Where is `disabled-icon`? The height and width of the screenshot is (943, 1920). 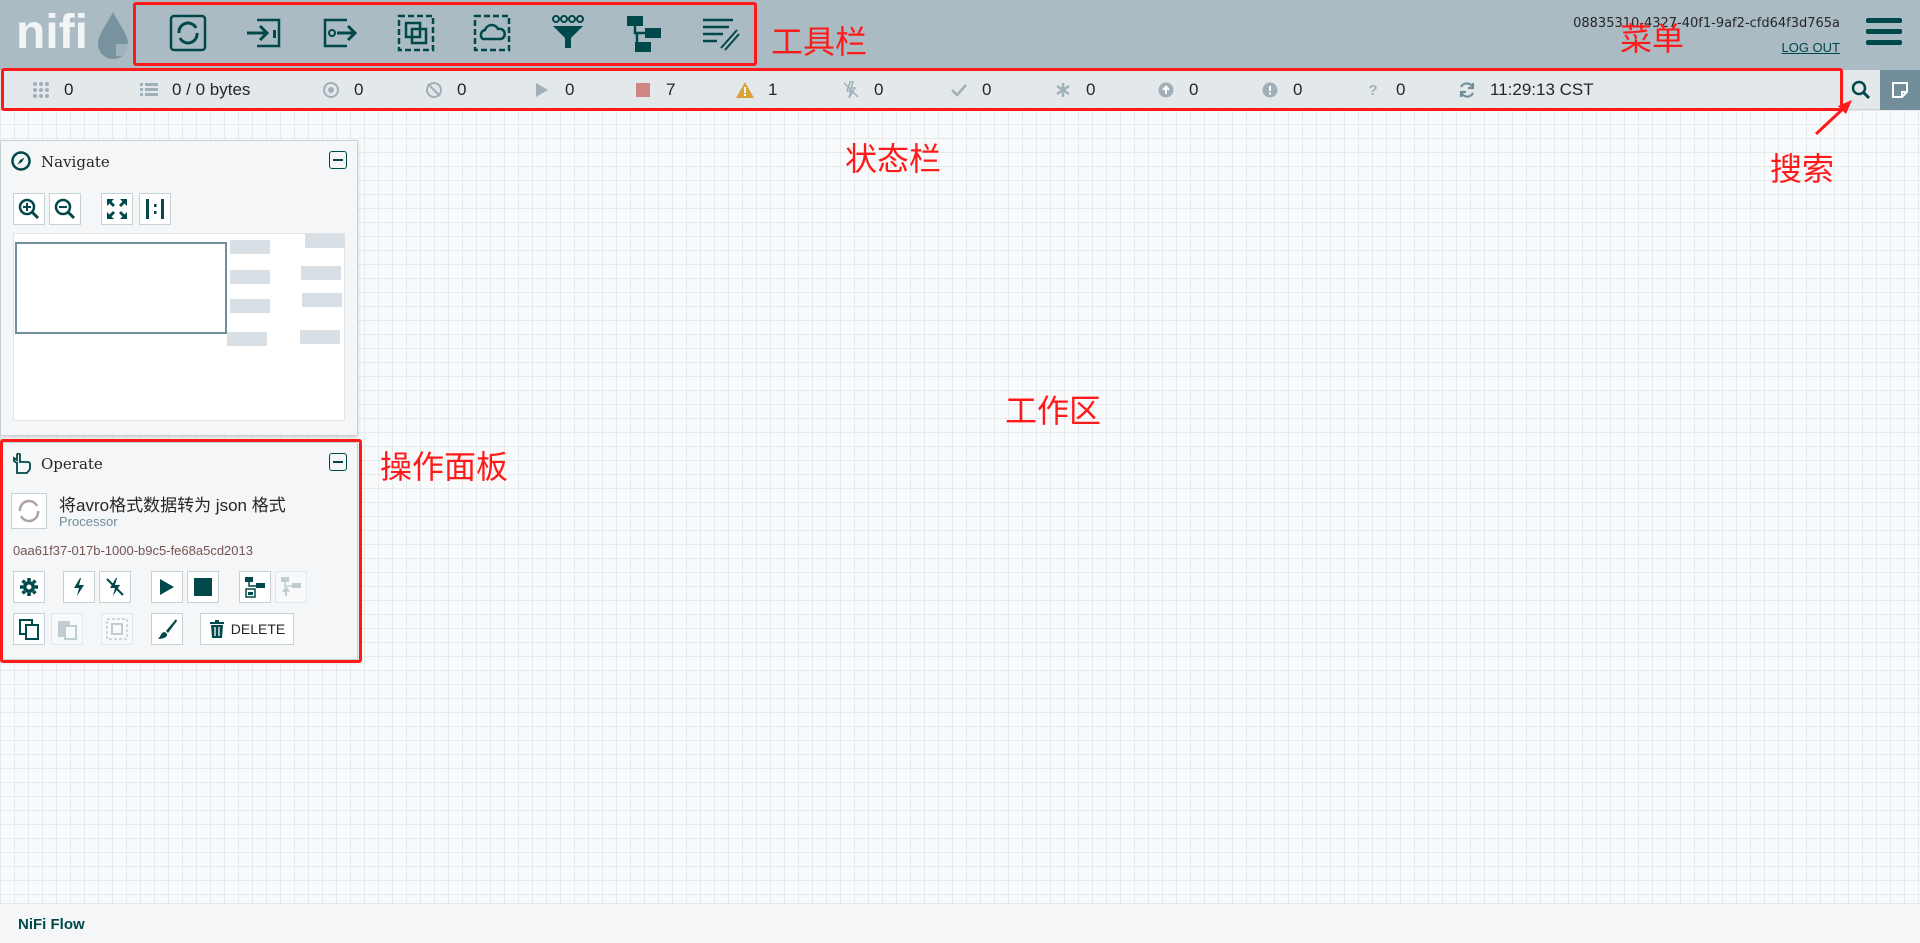 disabled-icon is located at coordinates (851, 90).